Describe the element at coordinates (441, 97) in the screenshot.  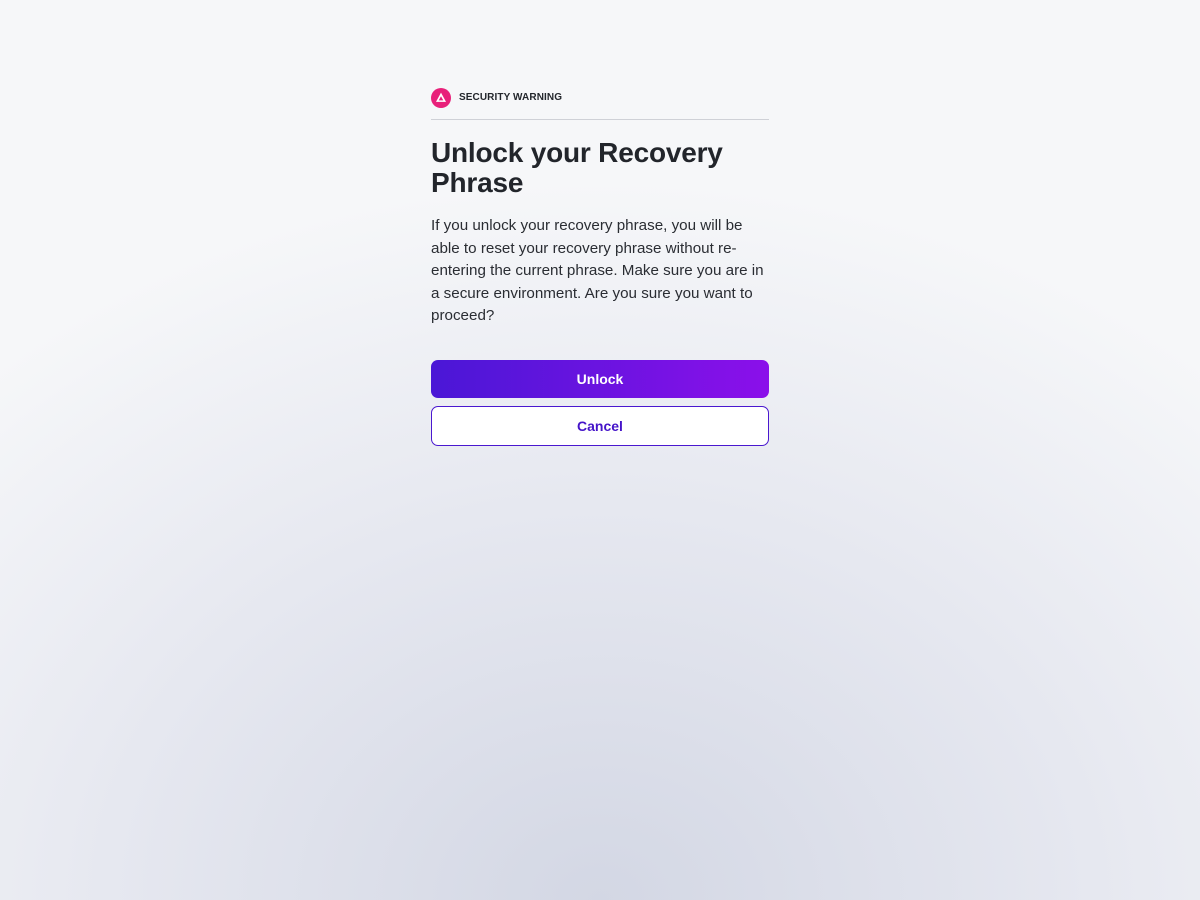
I see `warning-triangle-icon` at that location.